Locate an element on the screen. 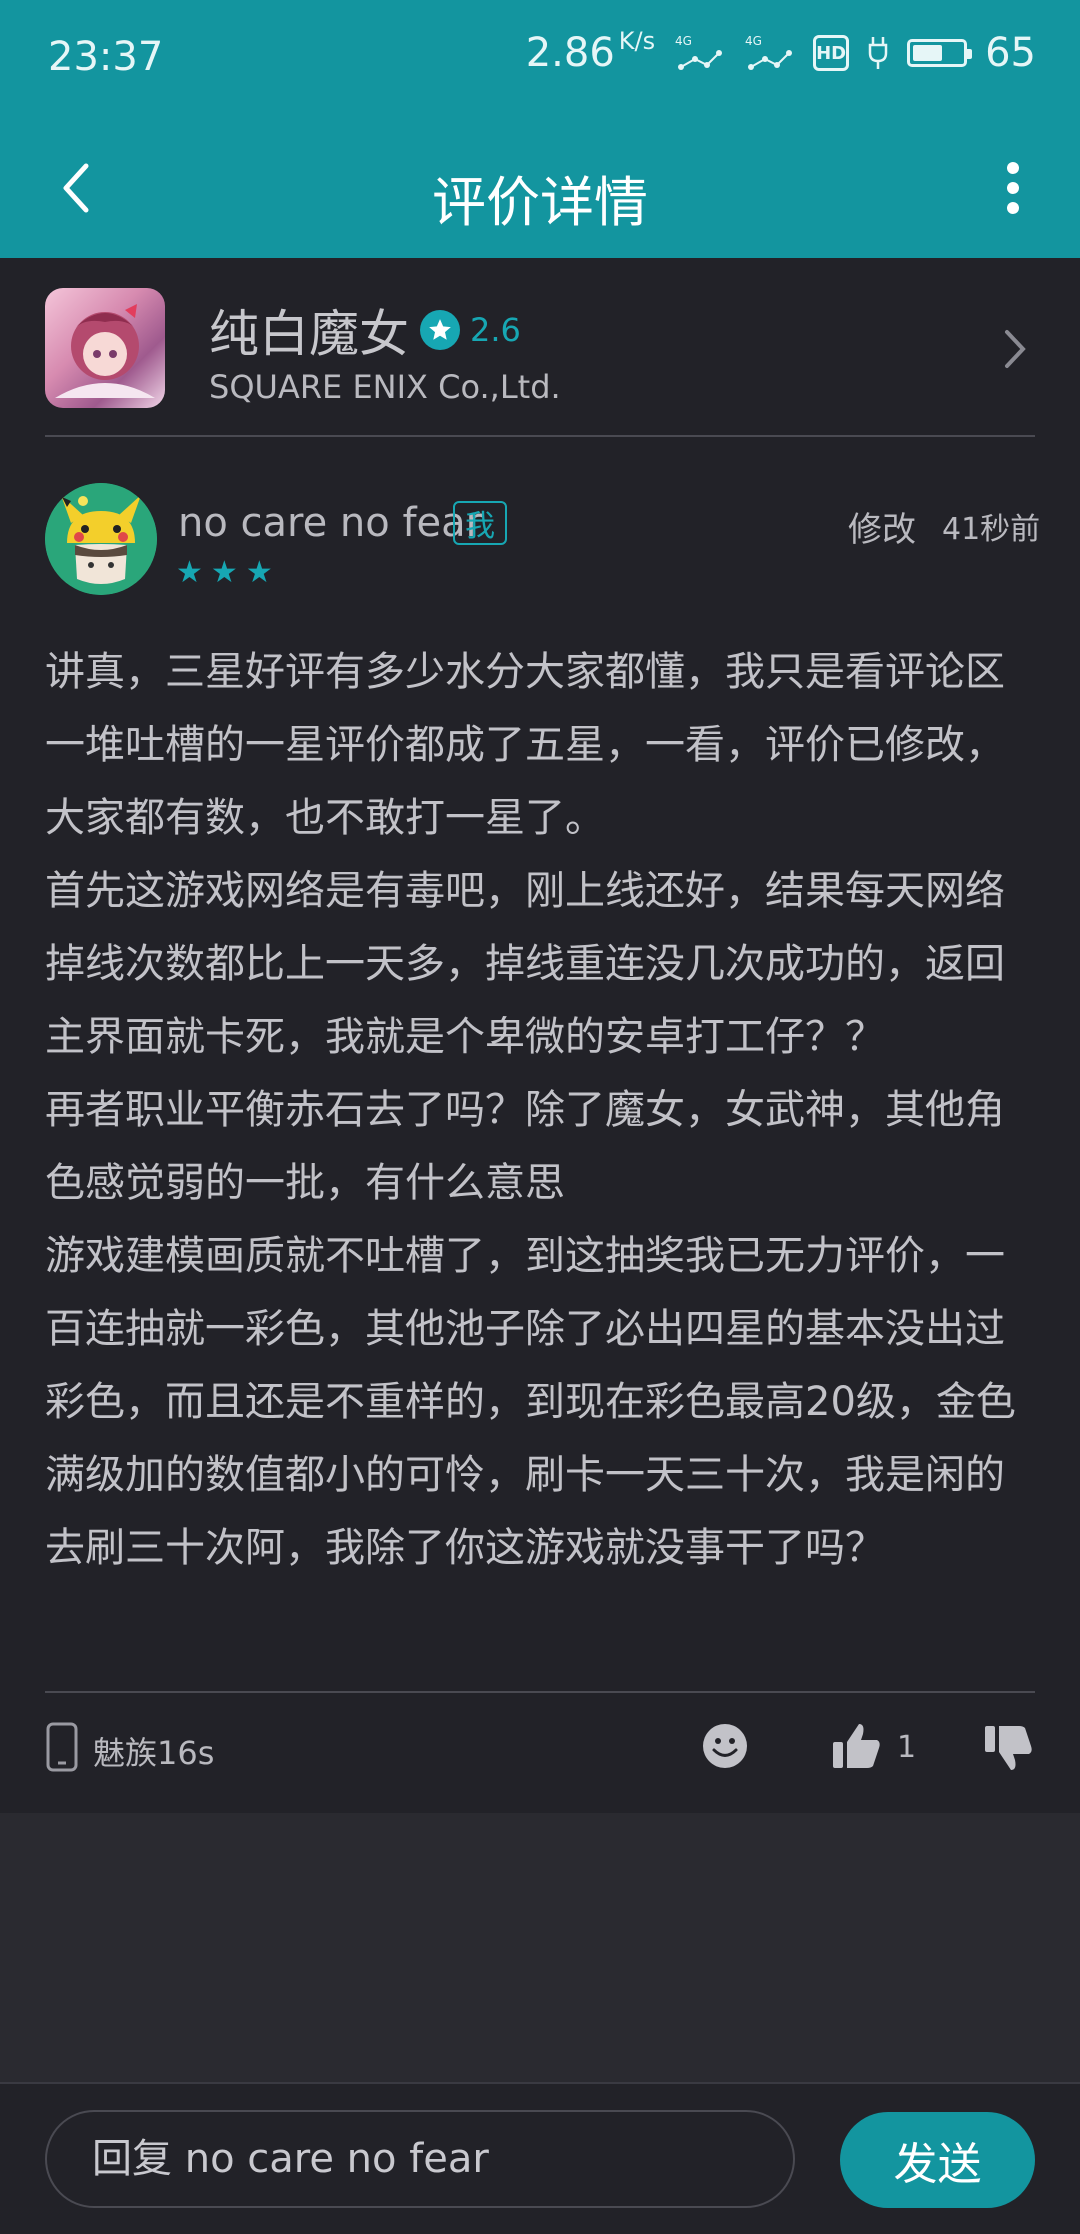 Image resolution: width=1080 pixels, height=2234 pixels. phone-icon is located at coordinates (62, 1747).